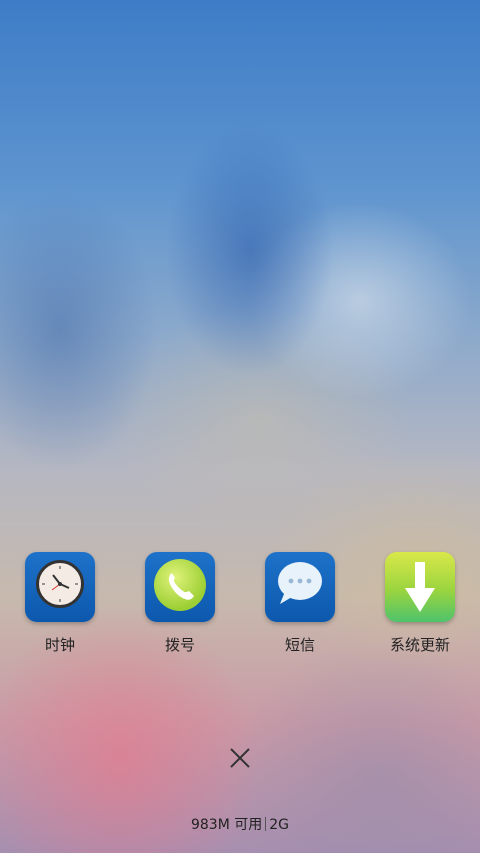  Describe the element at coordinates (226, 825) in the screenshot. I see `memory-available: 983M 可用` at that location.